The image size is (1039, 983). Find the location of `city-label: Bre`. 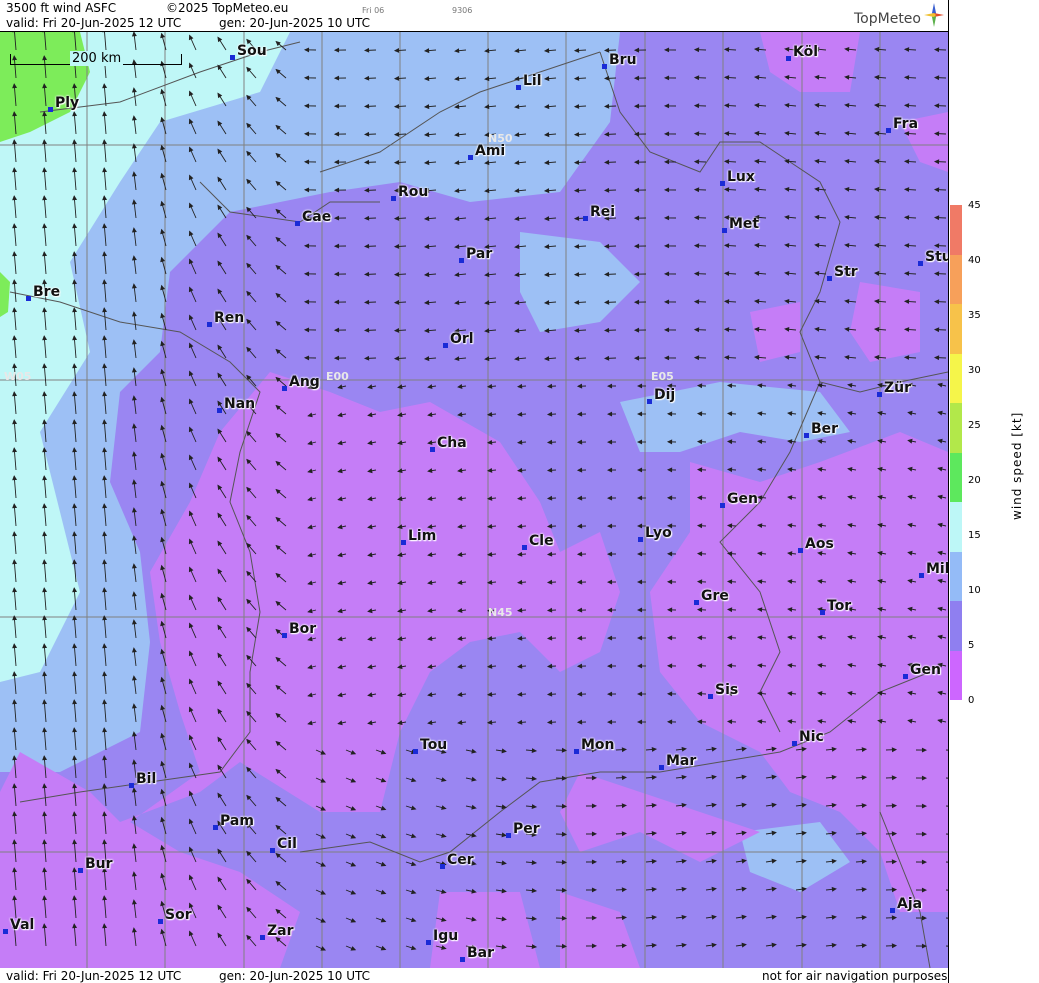

city-label: Bre is located at coordinates (47, 292).